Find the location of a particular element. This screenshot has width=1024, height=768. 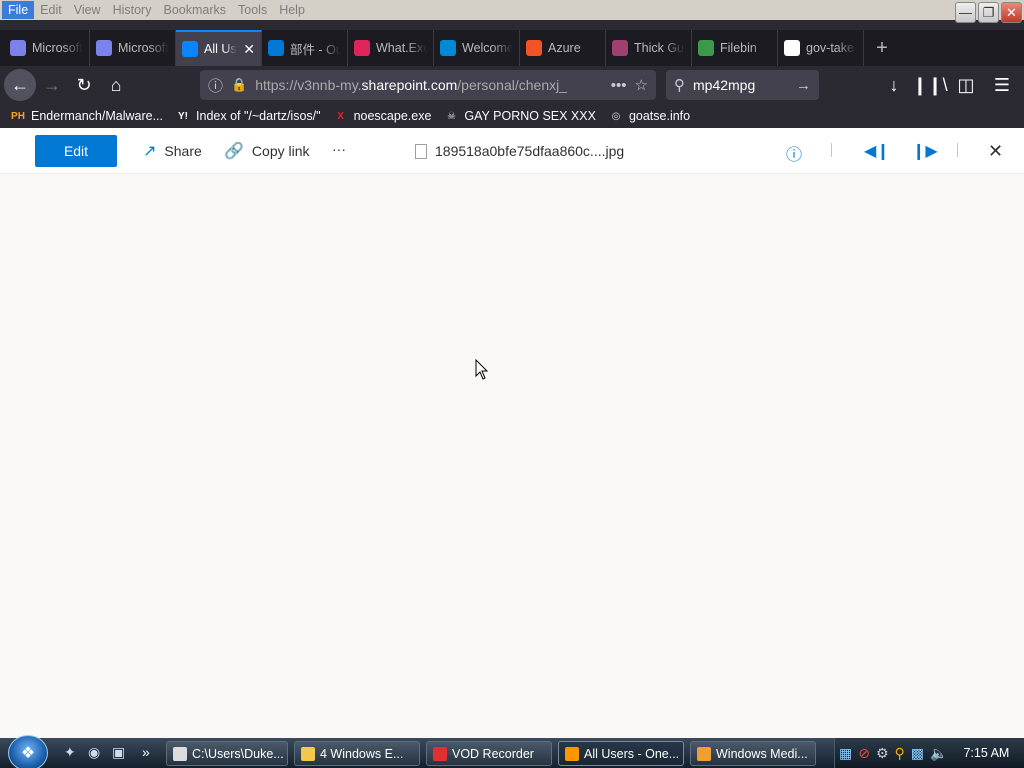

tab-0: Microsoft is located at coordinates (47, 48).